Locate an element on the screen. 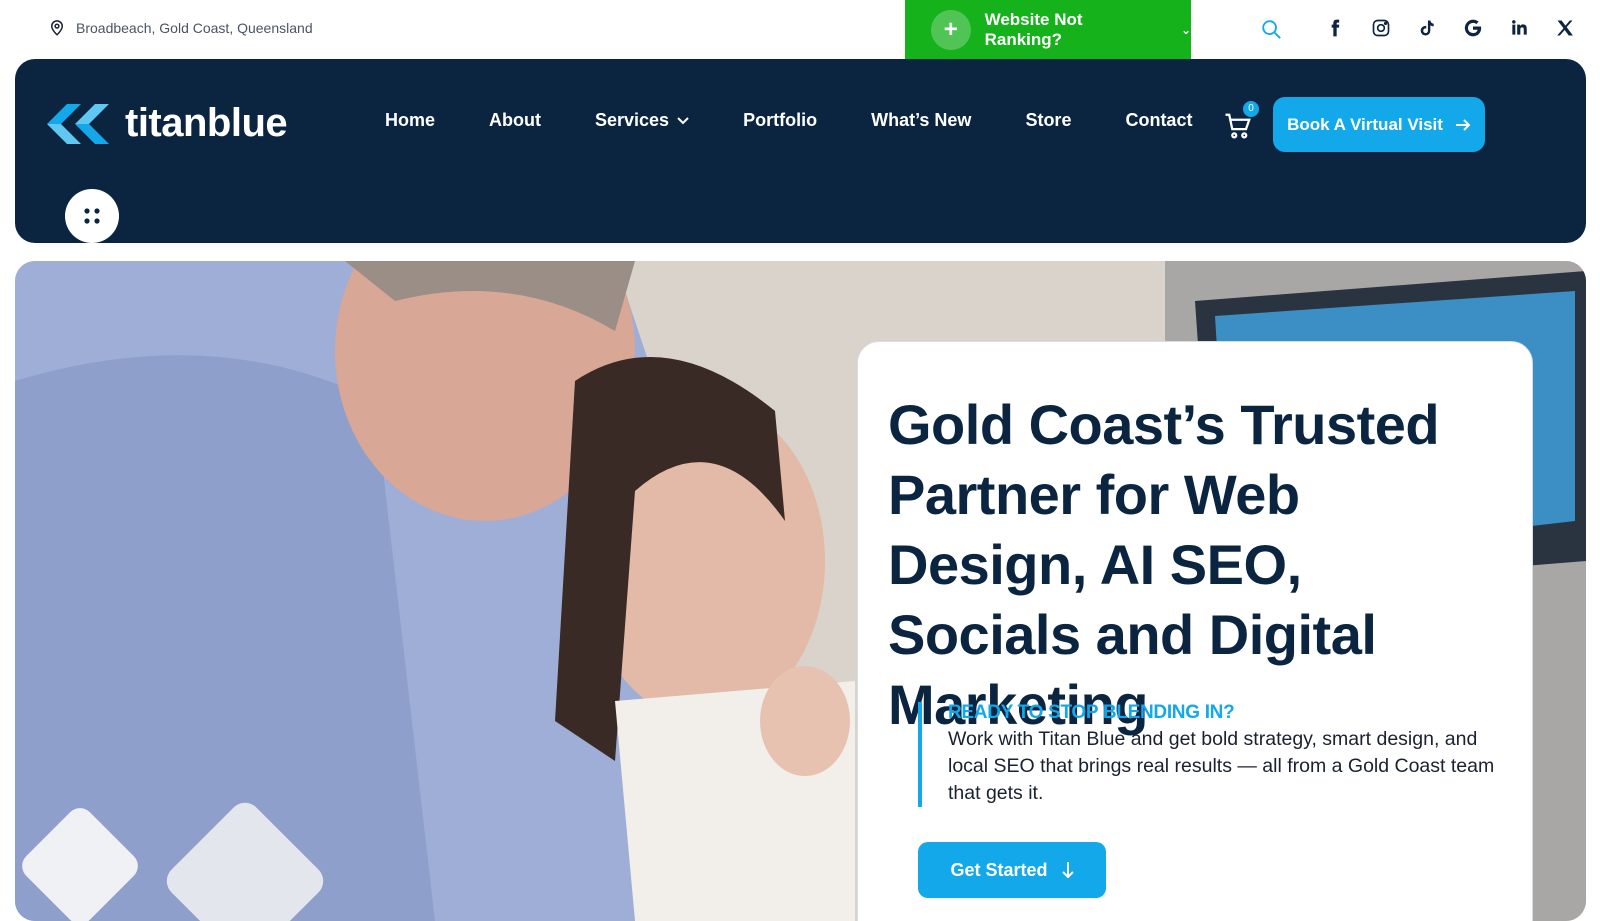 The width and height of the screenshot is (1600, 921). nav-store-label: Store is located at coordinates (1048, 120).